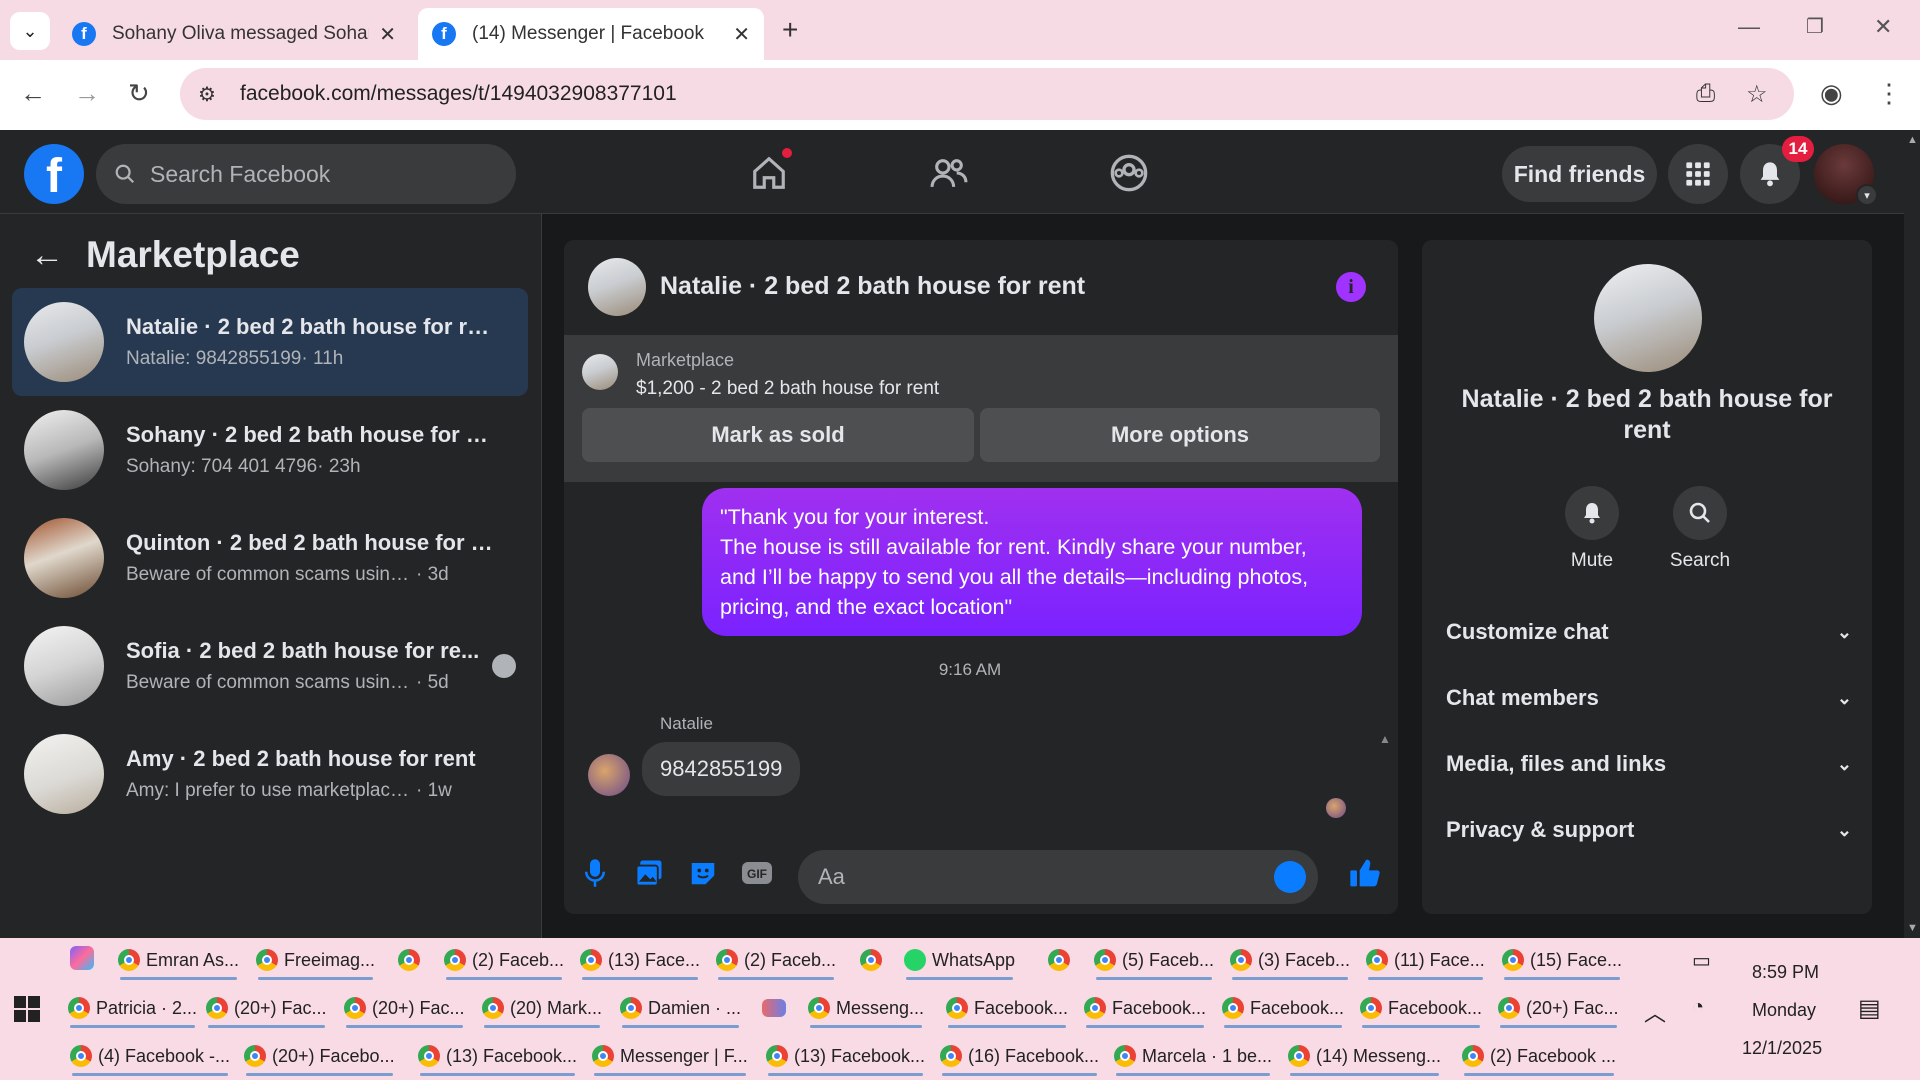  Describe the element at coordinates (30, 31) in the screenshot. I see `tab-search-dropdown-icon: ⌄` at that location.